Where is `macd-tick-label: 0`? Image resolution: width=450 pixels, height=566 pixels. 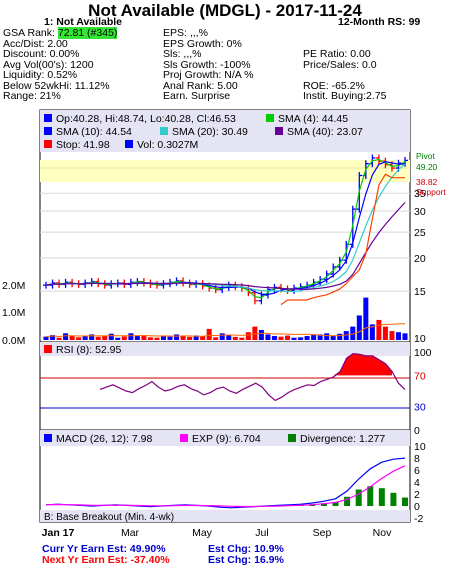
macd-tick-label: 0 is located at coordinates (417, 507).